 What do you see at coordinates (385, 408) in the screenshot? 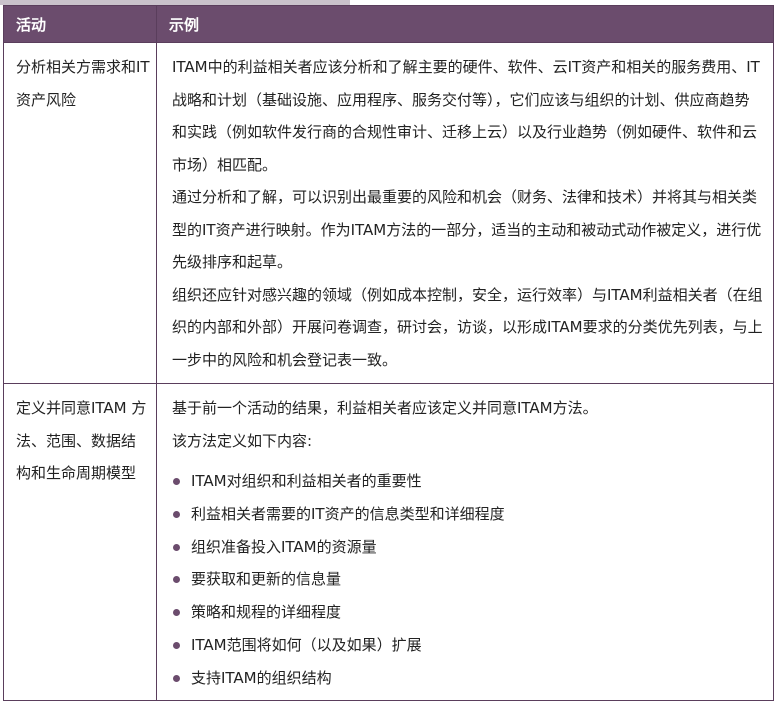
I see `example-paragraph: 基于前一个活动的结果，利益相关者应该定义并同意ITAM方法。` at bounding box center [385, 408].